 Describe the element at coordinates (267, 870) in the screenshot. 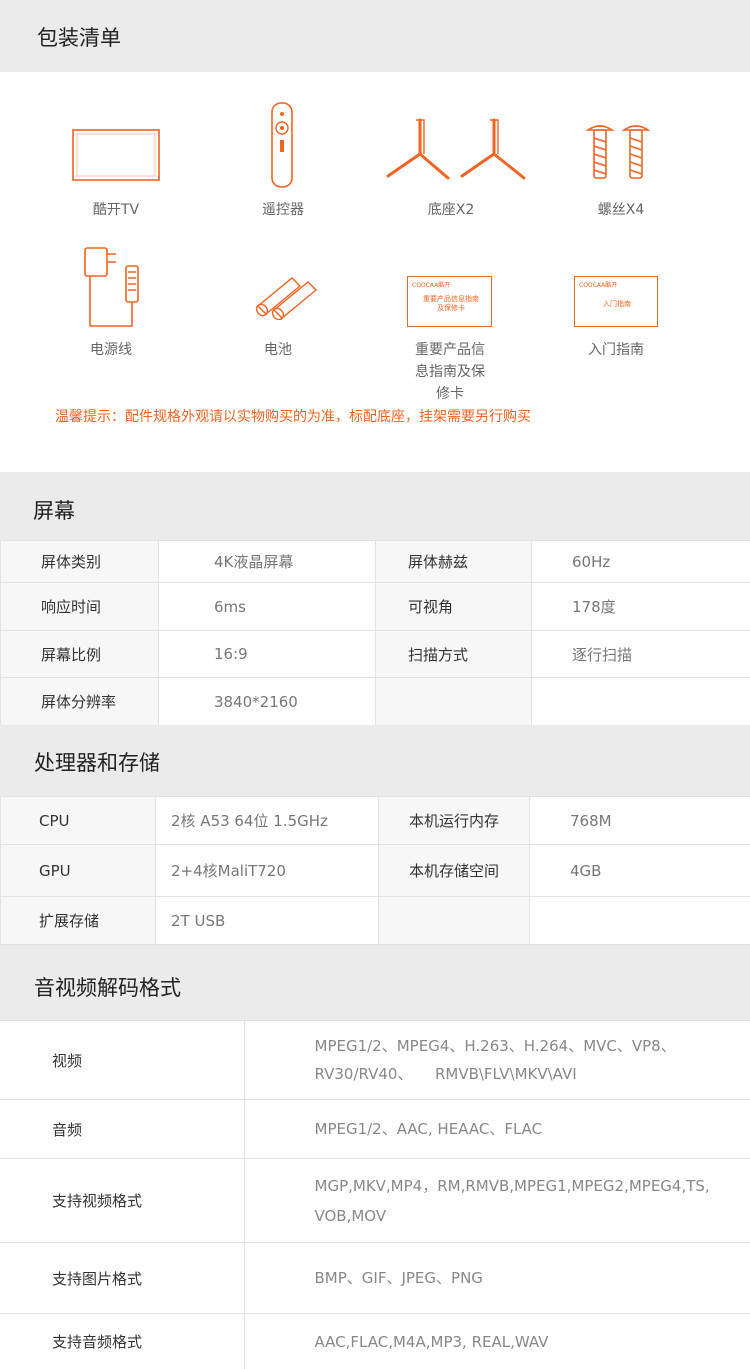

I see `spec-value: 2+4核MaliT720` at that location.